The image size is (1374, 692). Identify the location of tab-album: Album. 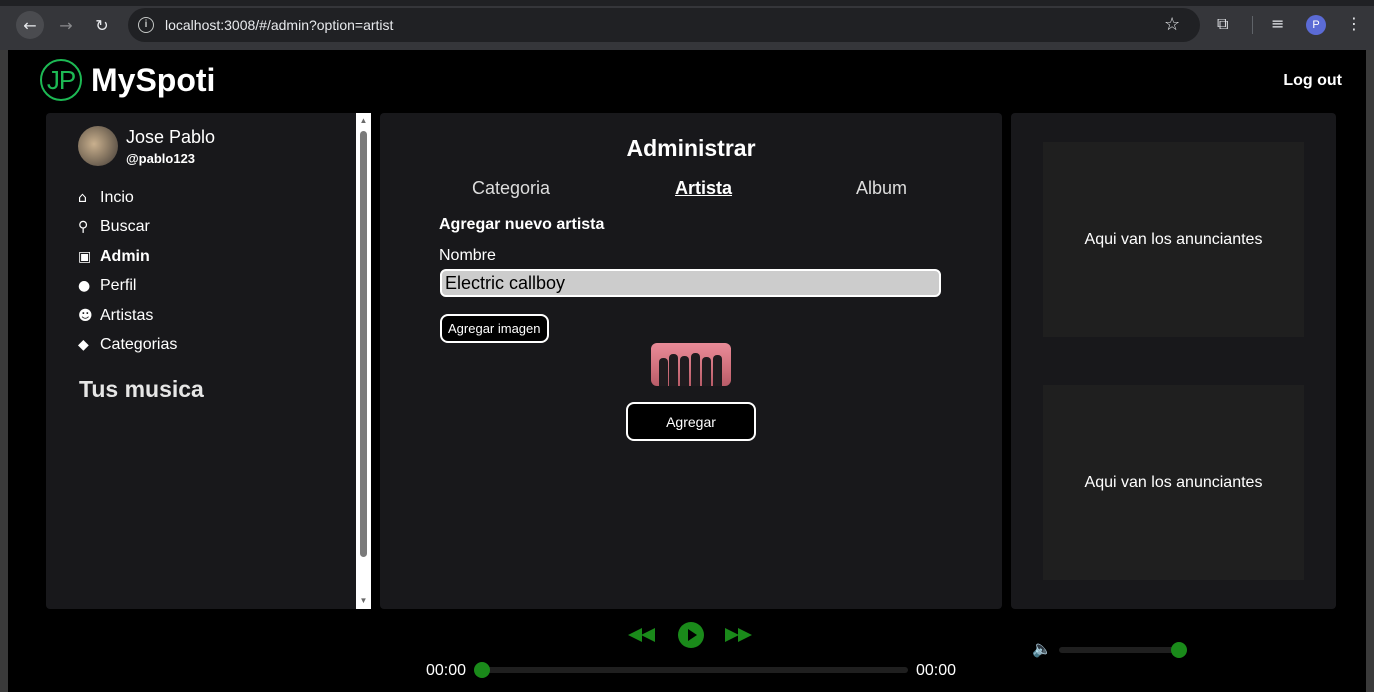
(881, 188).